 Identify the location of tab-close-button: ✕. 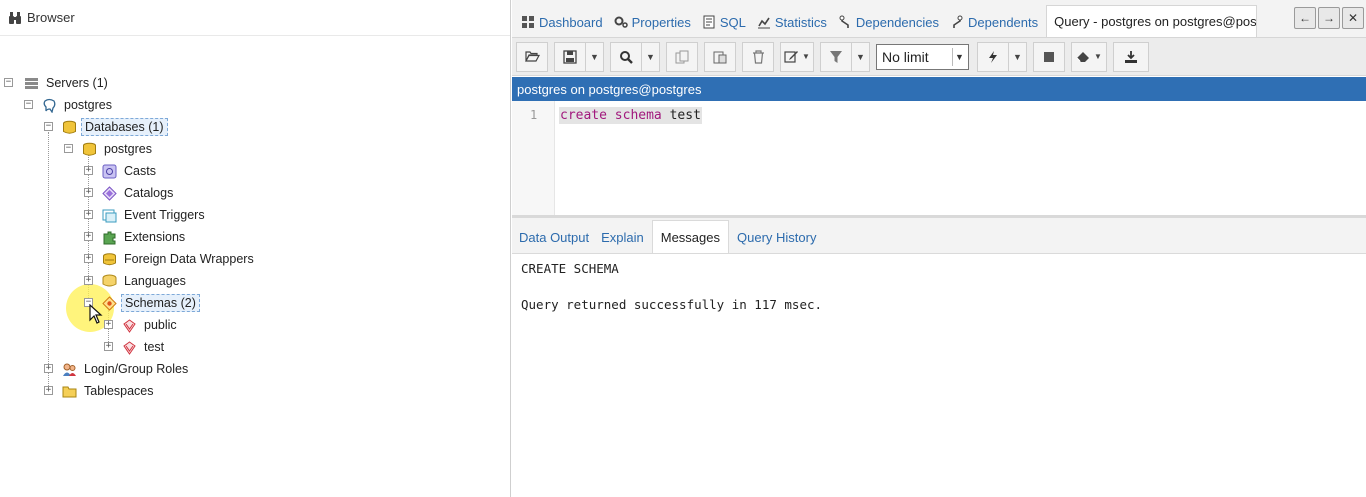
(1353, 18).